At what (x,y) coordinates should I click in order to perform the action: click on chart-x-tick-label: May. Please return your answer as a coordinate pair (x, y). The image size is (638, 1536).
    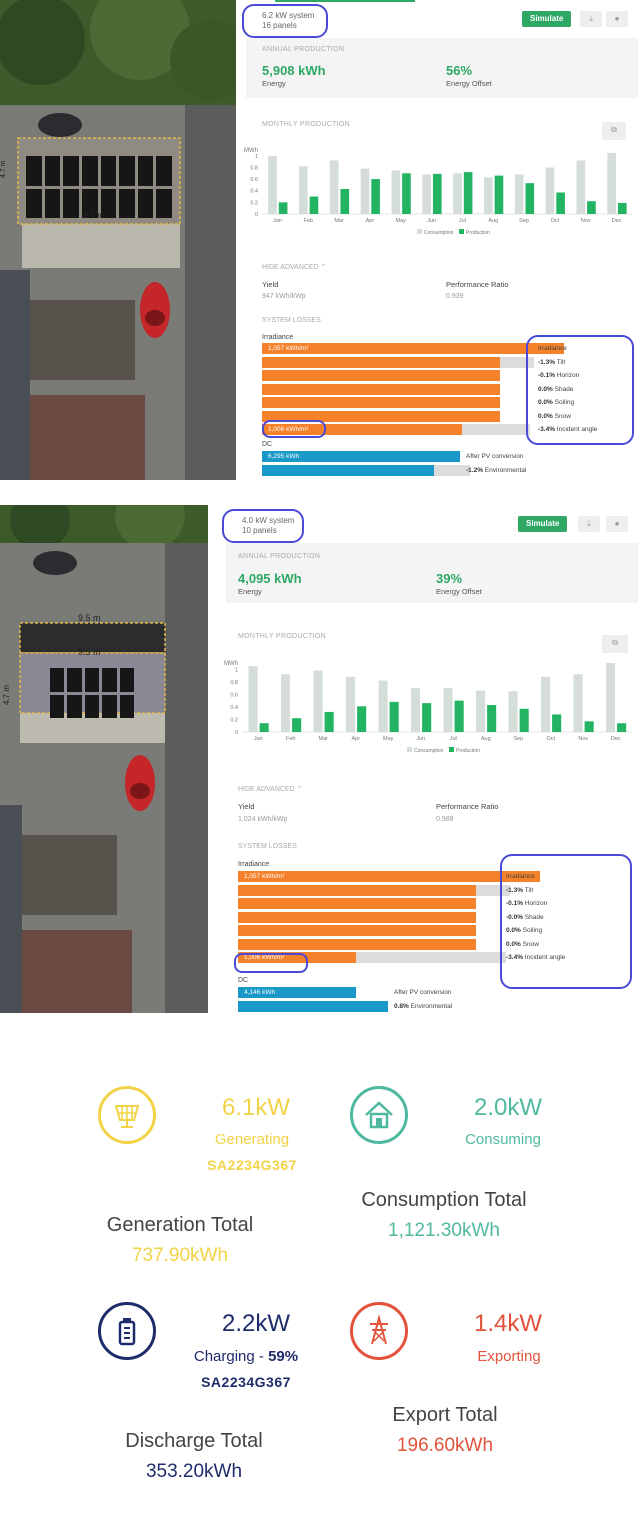
    Looking at the image, I should click on (401, 221).